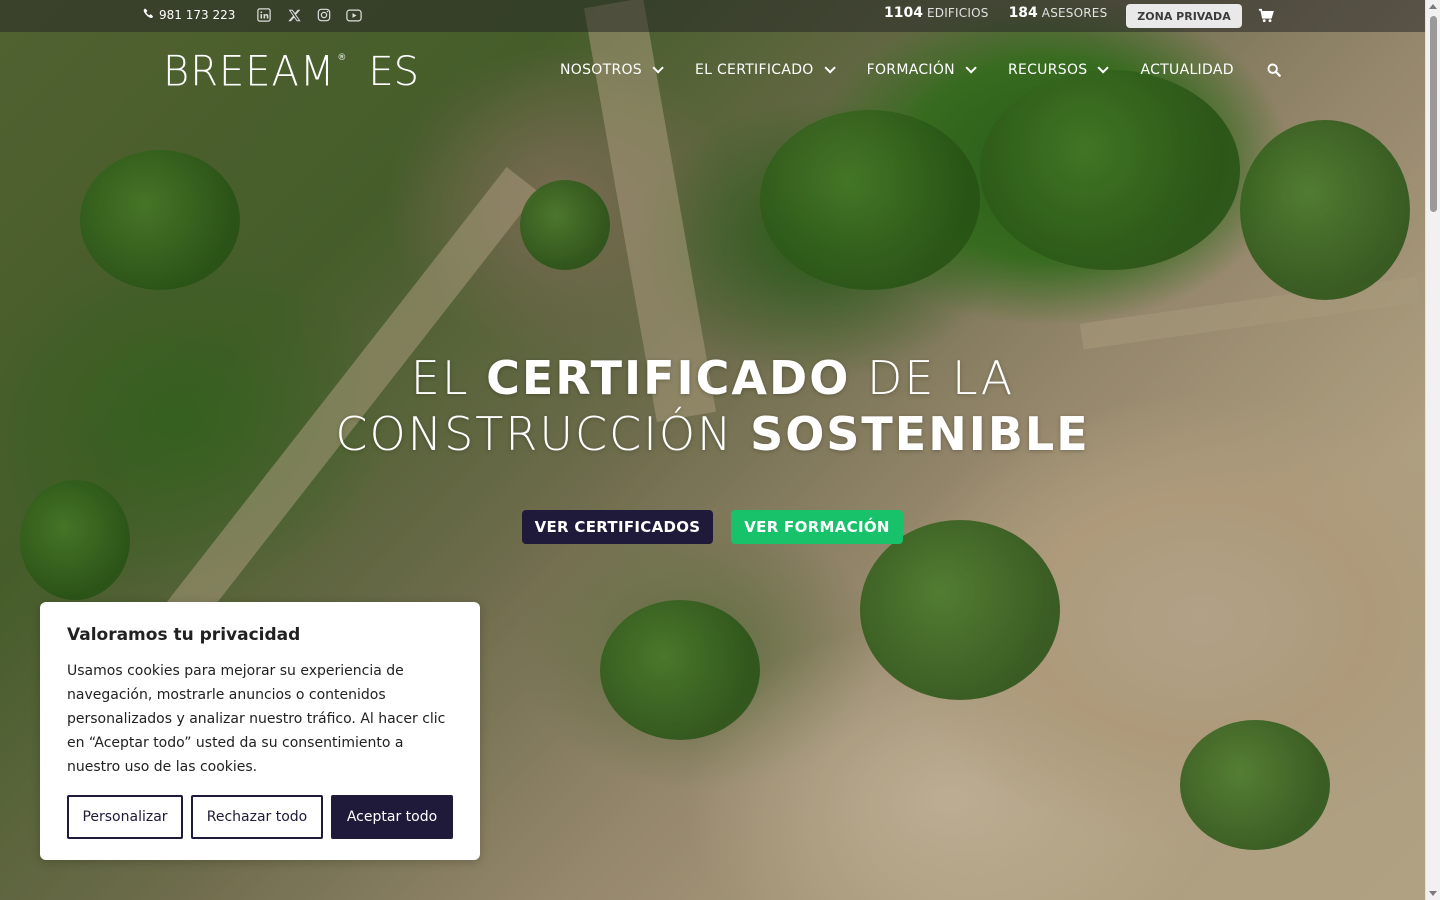  Describe the element at coordinates (184, 635) in the screenshot. I see `cookie-title: Valoramos tu privacidad` at that location.